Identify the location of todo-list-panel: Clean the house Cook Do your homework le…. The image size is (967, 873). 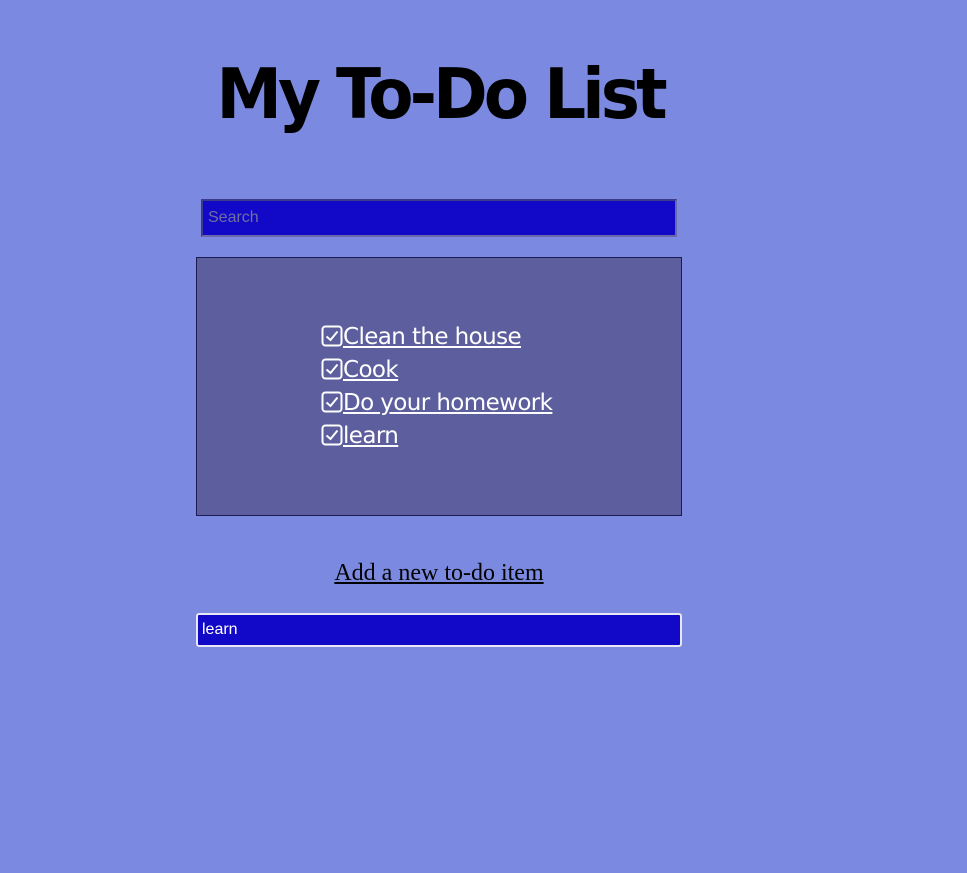
(439, 386).